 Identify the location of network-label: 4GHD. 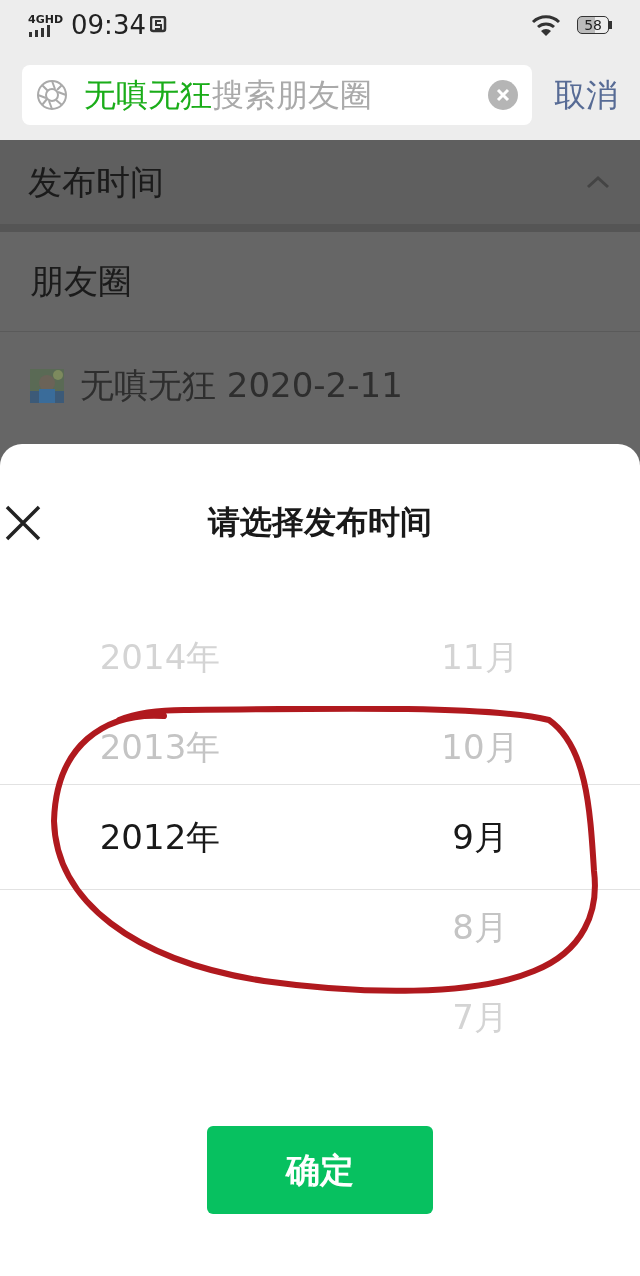
(46, 19).